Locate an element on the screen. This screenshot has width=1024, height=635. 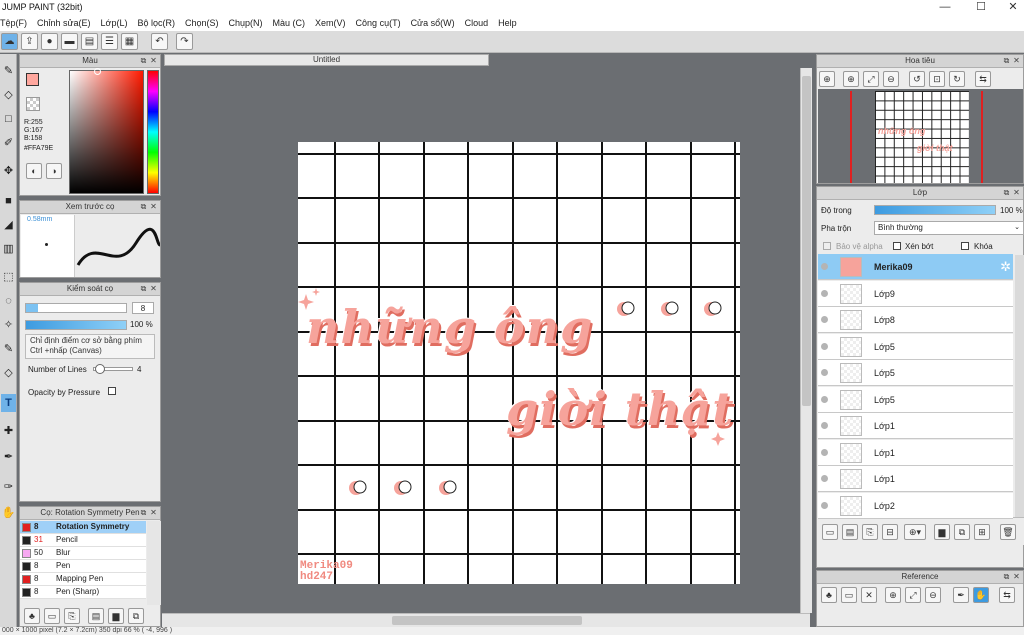
menu-view: Xem(V) is located at coordinates (330, 23).